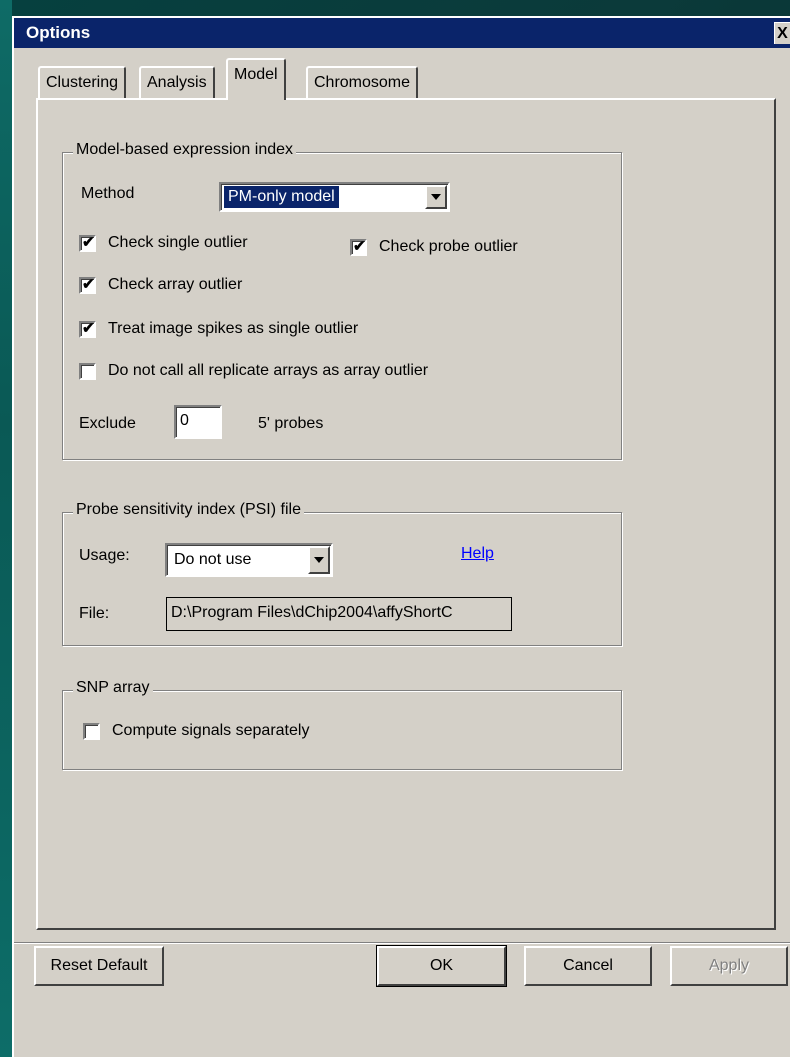 This screenshot has width=790, height=1057. Describe the element at coordinates (58, 32) in the screenshot. I see `window-title: Options` at that location.